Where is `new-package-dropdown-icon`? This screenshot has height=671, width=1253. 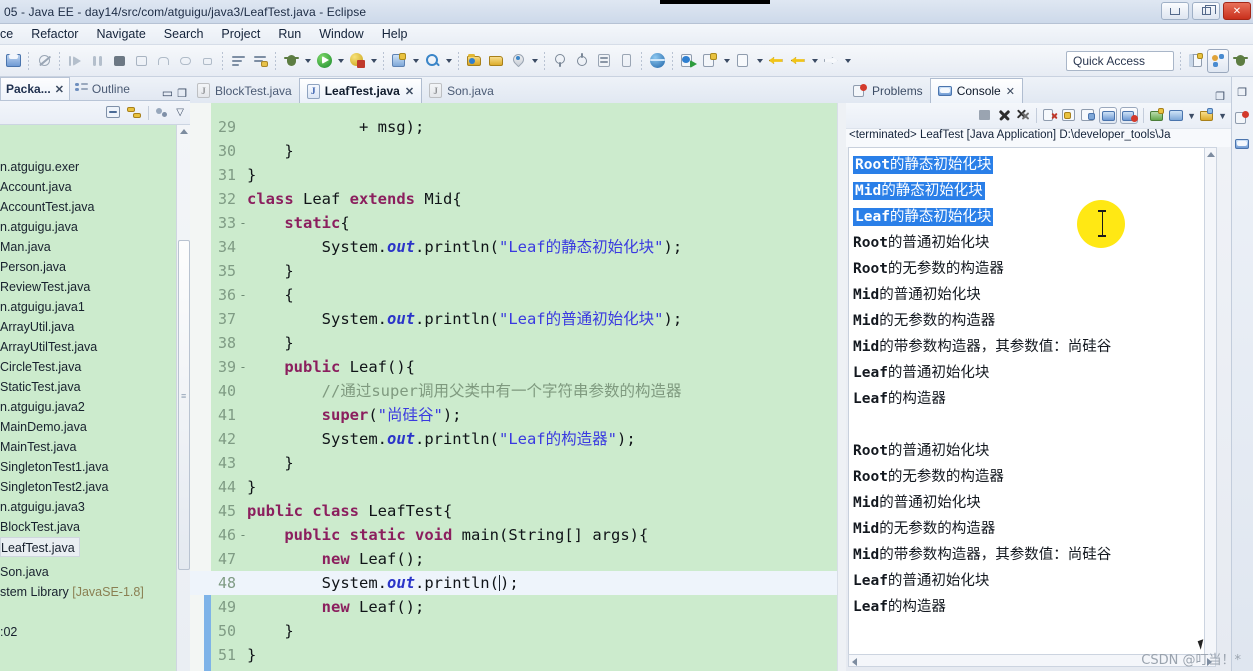
new-package-dropdown-icon is located at coordinates (726, 61).